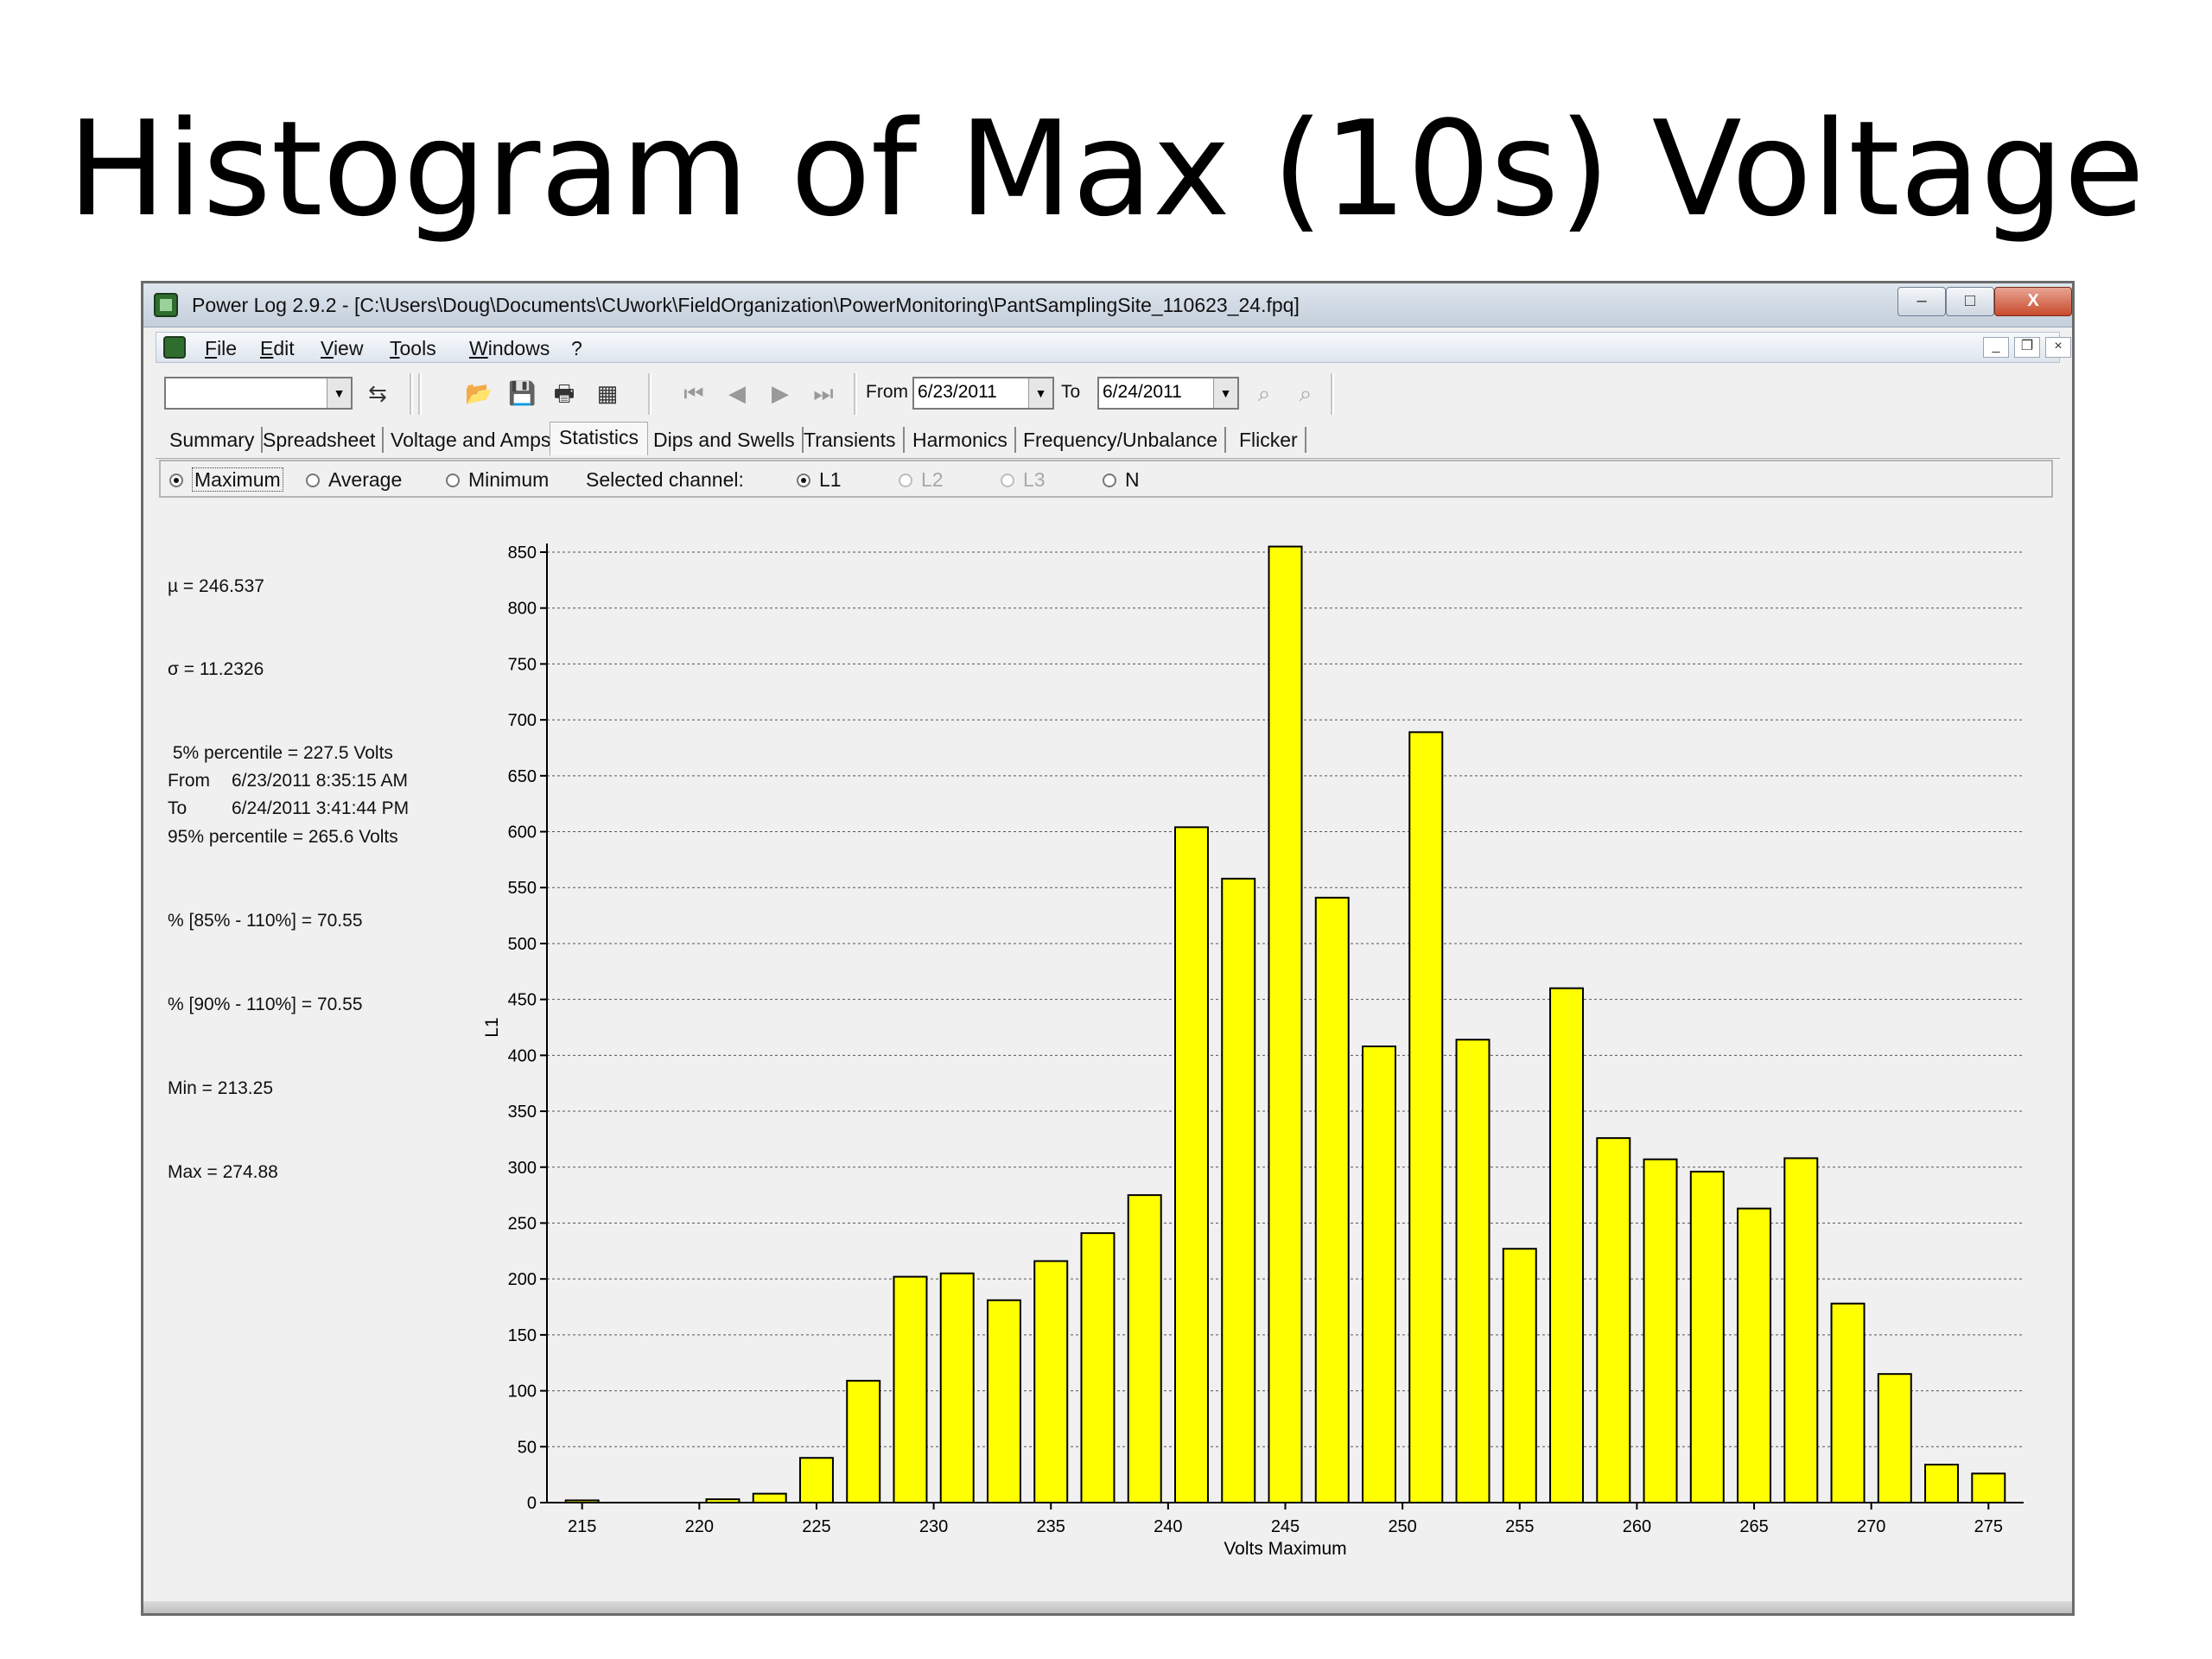  Describe the element at coordinates (522, 1392) in the screenshot. I see `y-tick-label: 100` at that location.